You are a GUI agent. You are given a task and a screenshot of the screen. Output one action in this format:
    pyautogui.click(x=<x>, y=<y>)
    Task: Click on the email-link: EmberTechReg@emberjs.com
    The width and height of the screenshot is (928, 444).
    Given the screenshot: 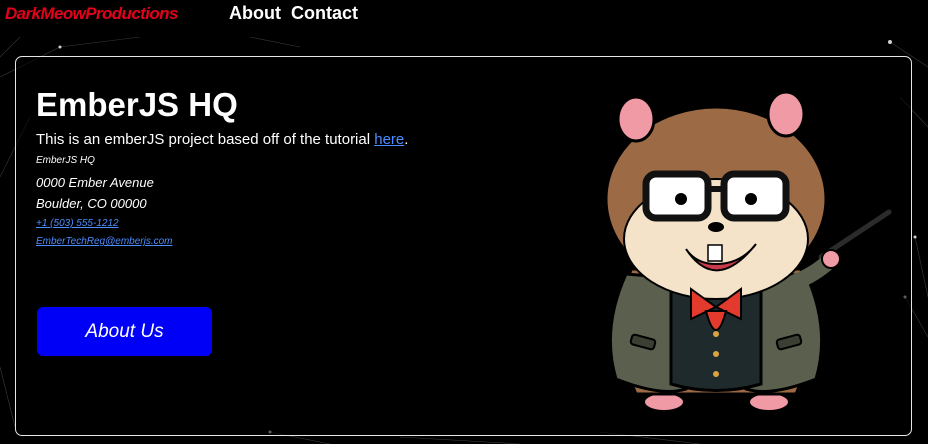 What is the action you would take?
    pyautogui.click(x=104, y=241)
    